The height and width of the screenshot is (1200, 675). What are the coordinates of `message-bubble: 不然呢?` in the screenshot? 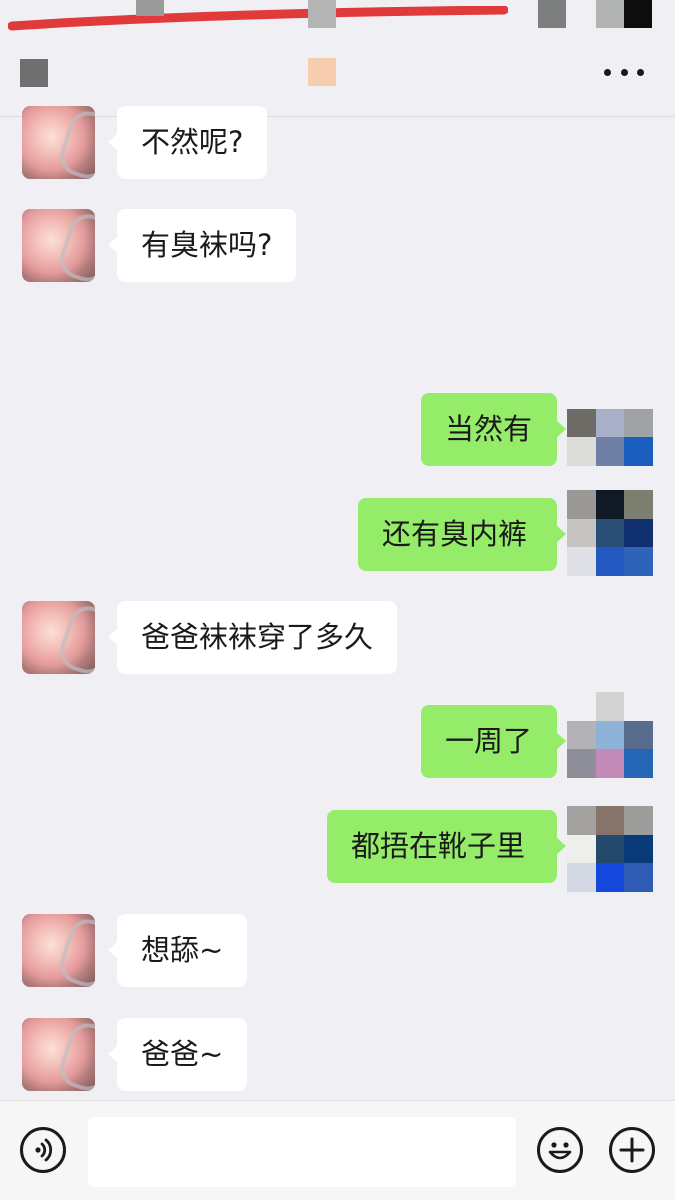 It's located at (187, 142).